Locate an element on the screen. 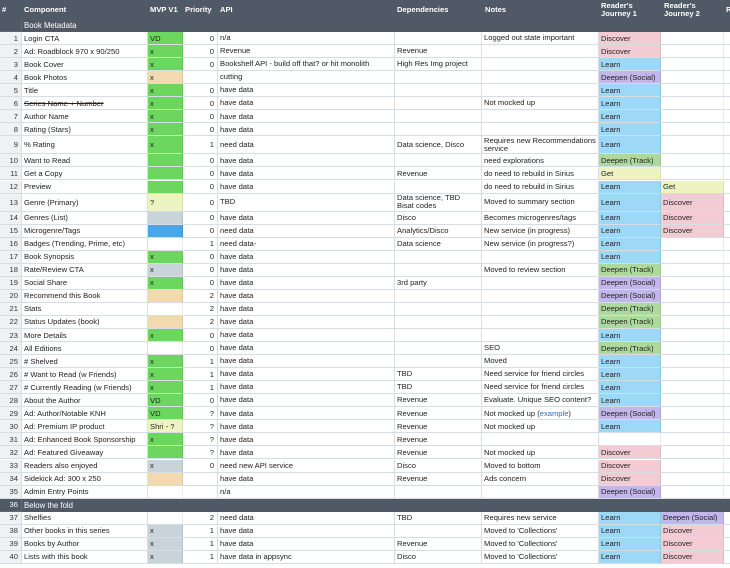 This screenshot has height=568, width=730. notes-cell: Moved to 'Collections' is located at coordinates (540, 544).